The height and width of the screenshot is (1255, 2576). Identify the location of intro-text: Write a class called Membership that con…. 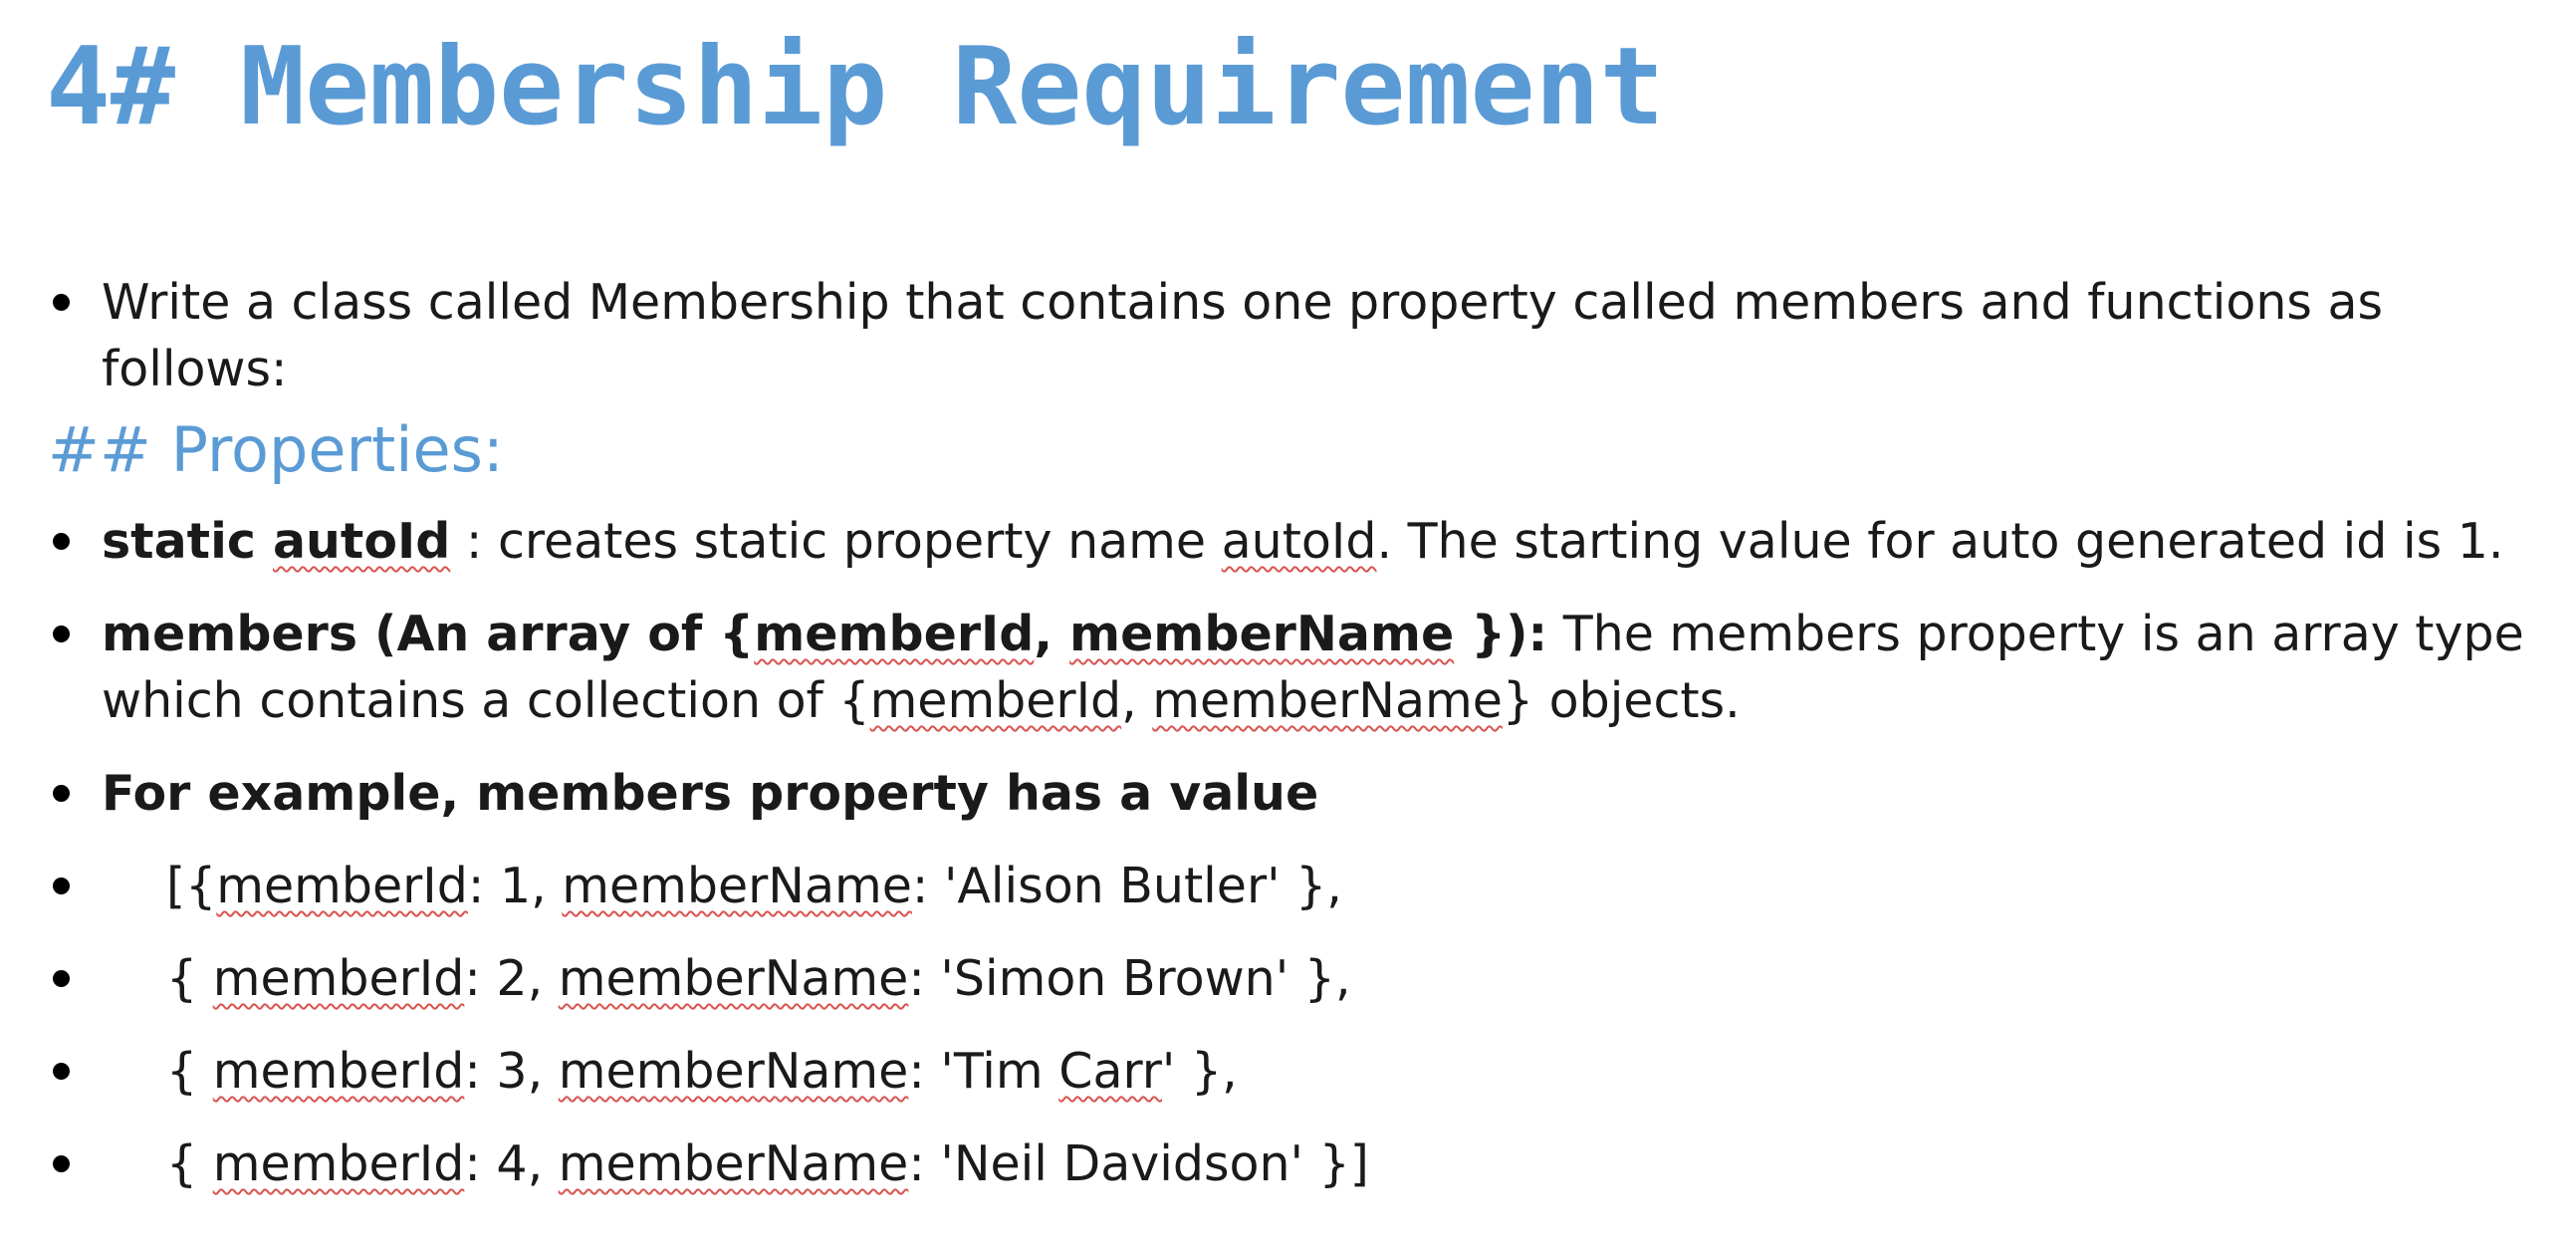
(1243, 335).